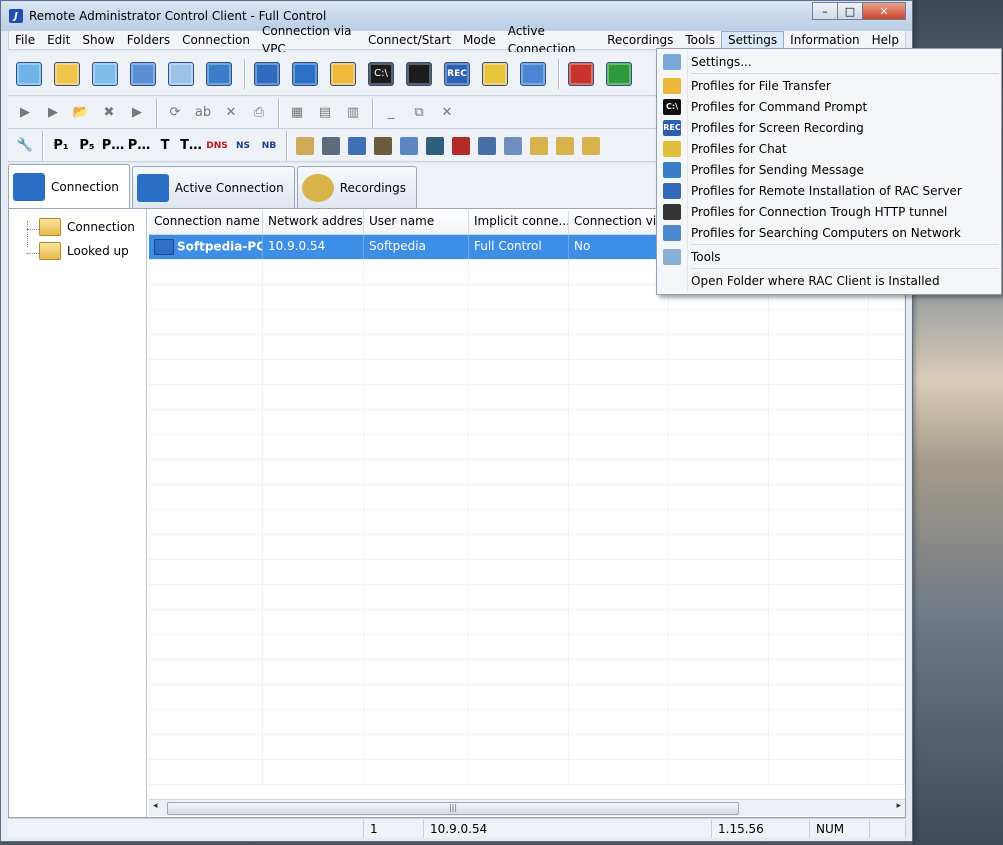 The width and height of the screenshot is (1003, 845). Describe the element at coordinates (419, 74) in the screenshot. I see `monitor-button` at that location.